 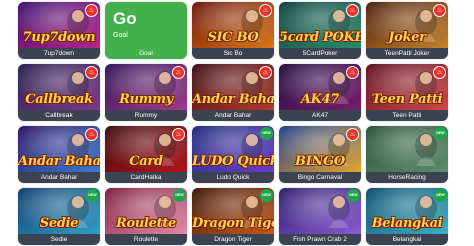 What do you see at coordinates (59, 115) in the screenshot?
I see `game-caption: Callbreak` at bounding box center [59, 115].